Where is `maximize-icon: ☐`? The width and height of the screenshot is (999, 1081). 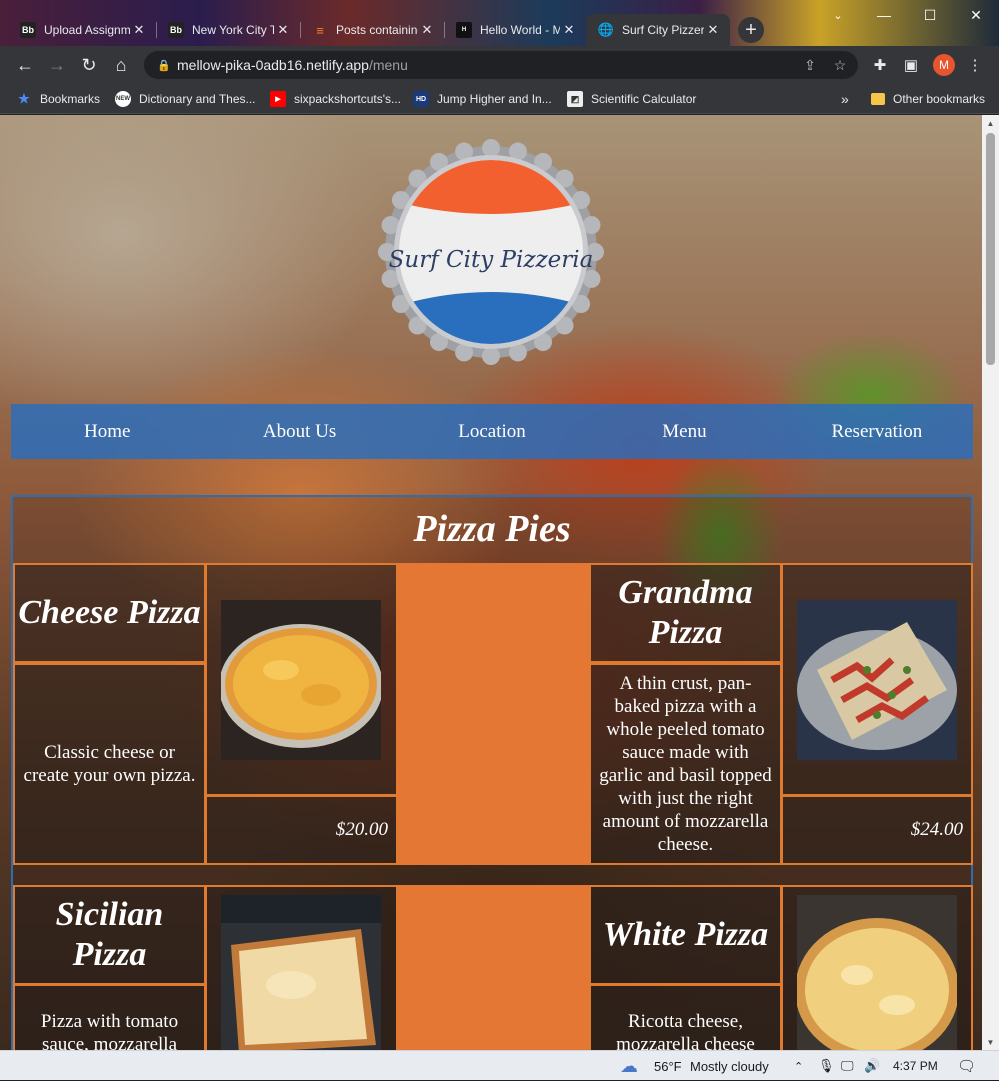 maximize-icon: ☐ is located at coordinates (930, 15).